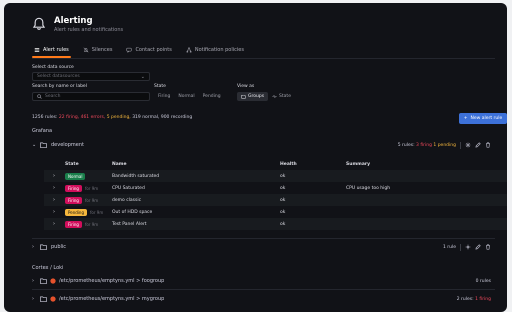  Describe the element at coordinates (274, 96) in the screenshot. I see `heart-rate-icon` at that location.